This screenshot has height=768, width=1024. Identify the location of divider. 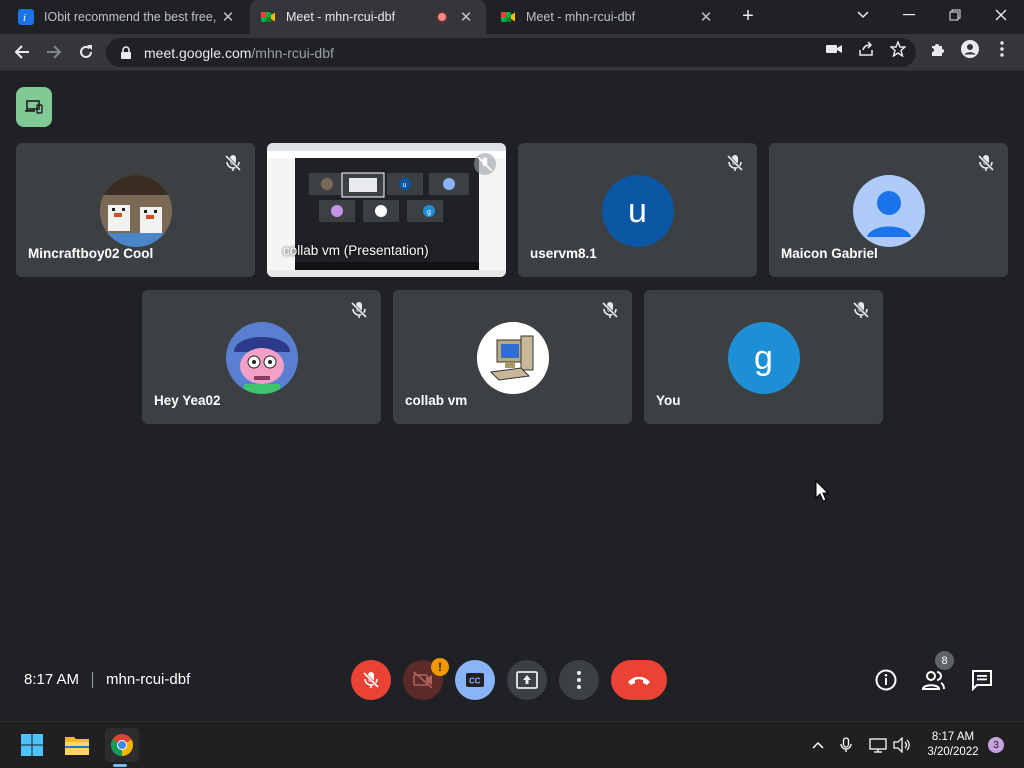
(93, 679).